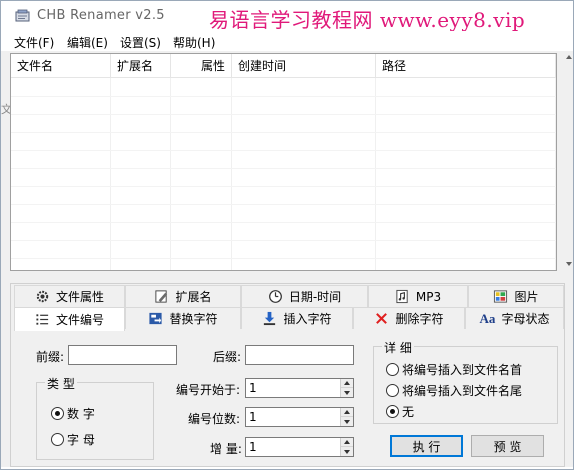 The width and height of the screenshot is (574, 470). Describe the element at coordinates (526, 297) in the screenshot. I see `tab-label: 图片` at that location.